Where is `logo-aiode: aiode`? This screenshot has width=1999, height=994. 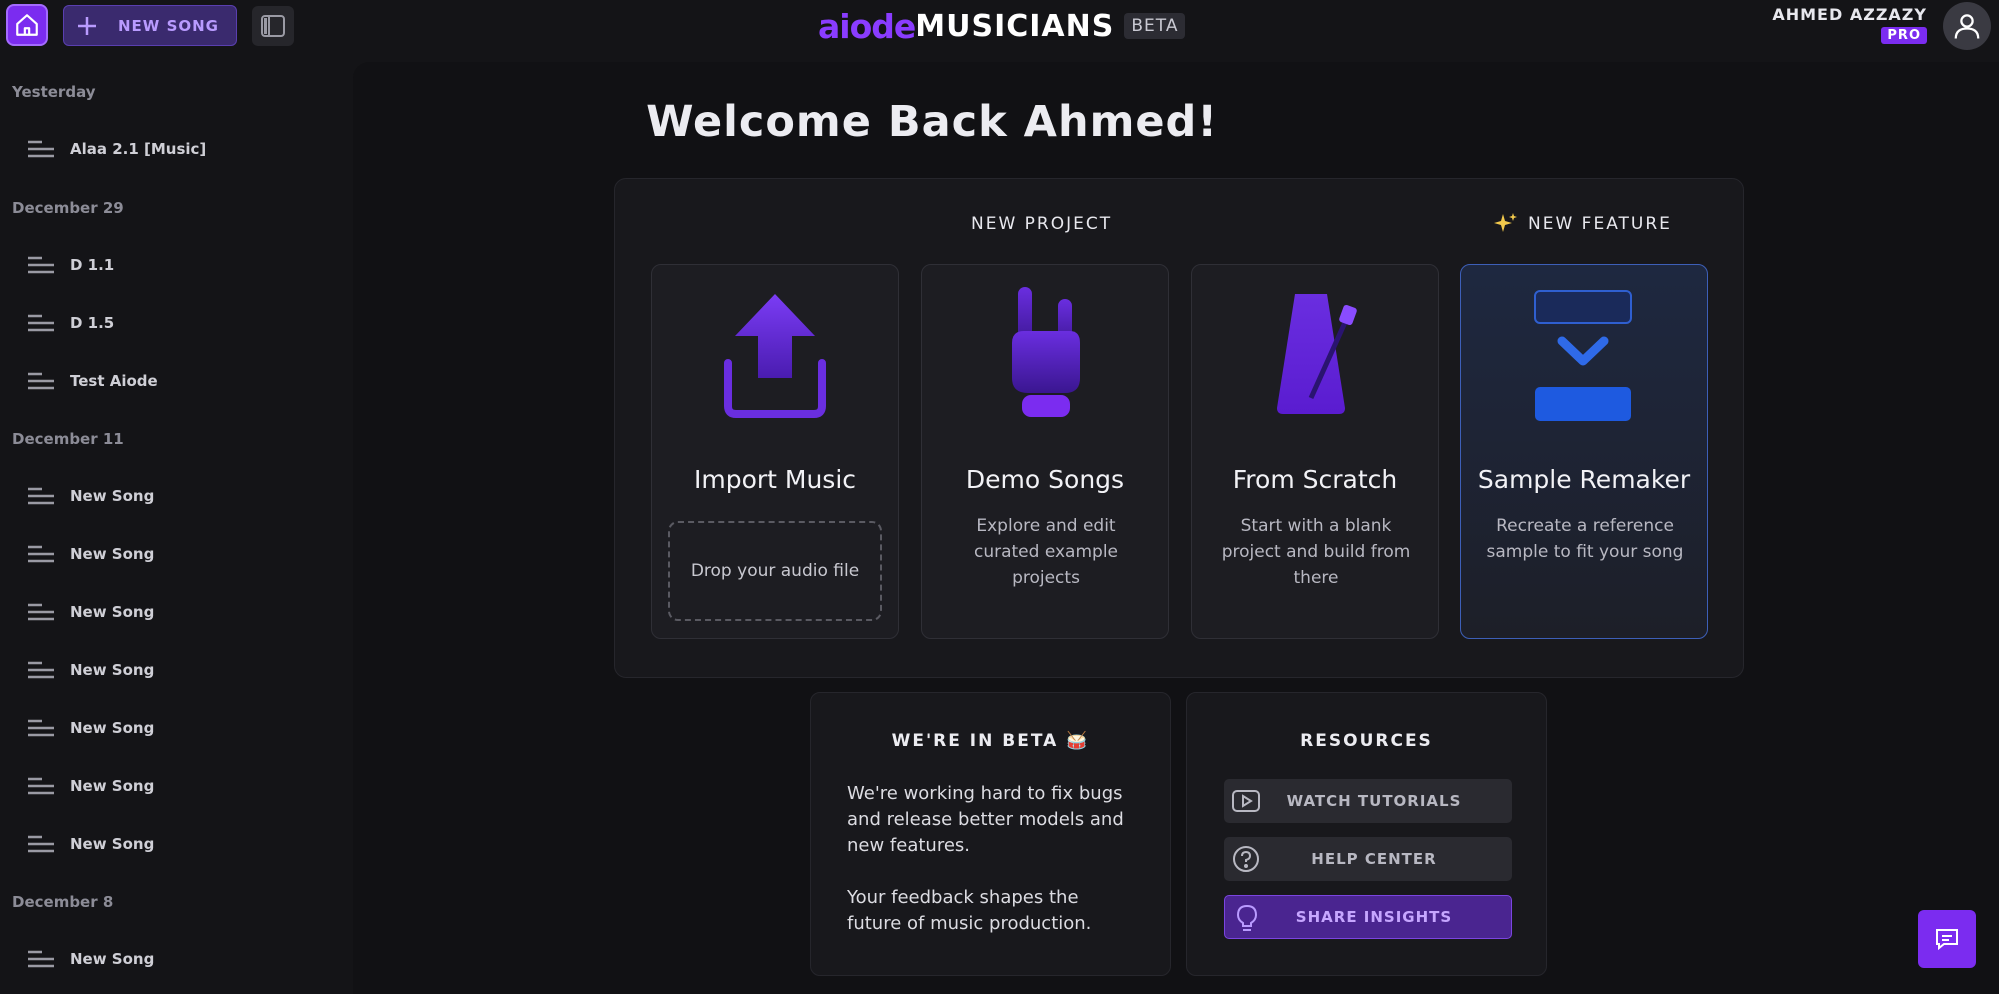
logo-aiode: aiode is located at coordinates (867, 26).